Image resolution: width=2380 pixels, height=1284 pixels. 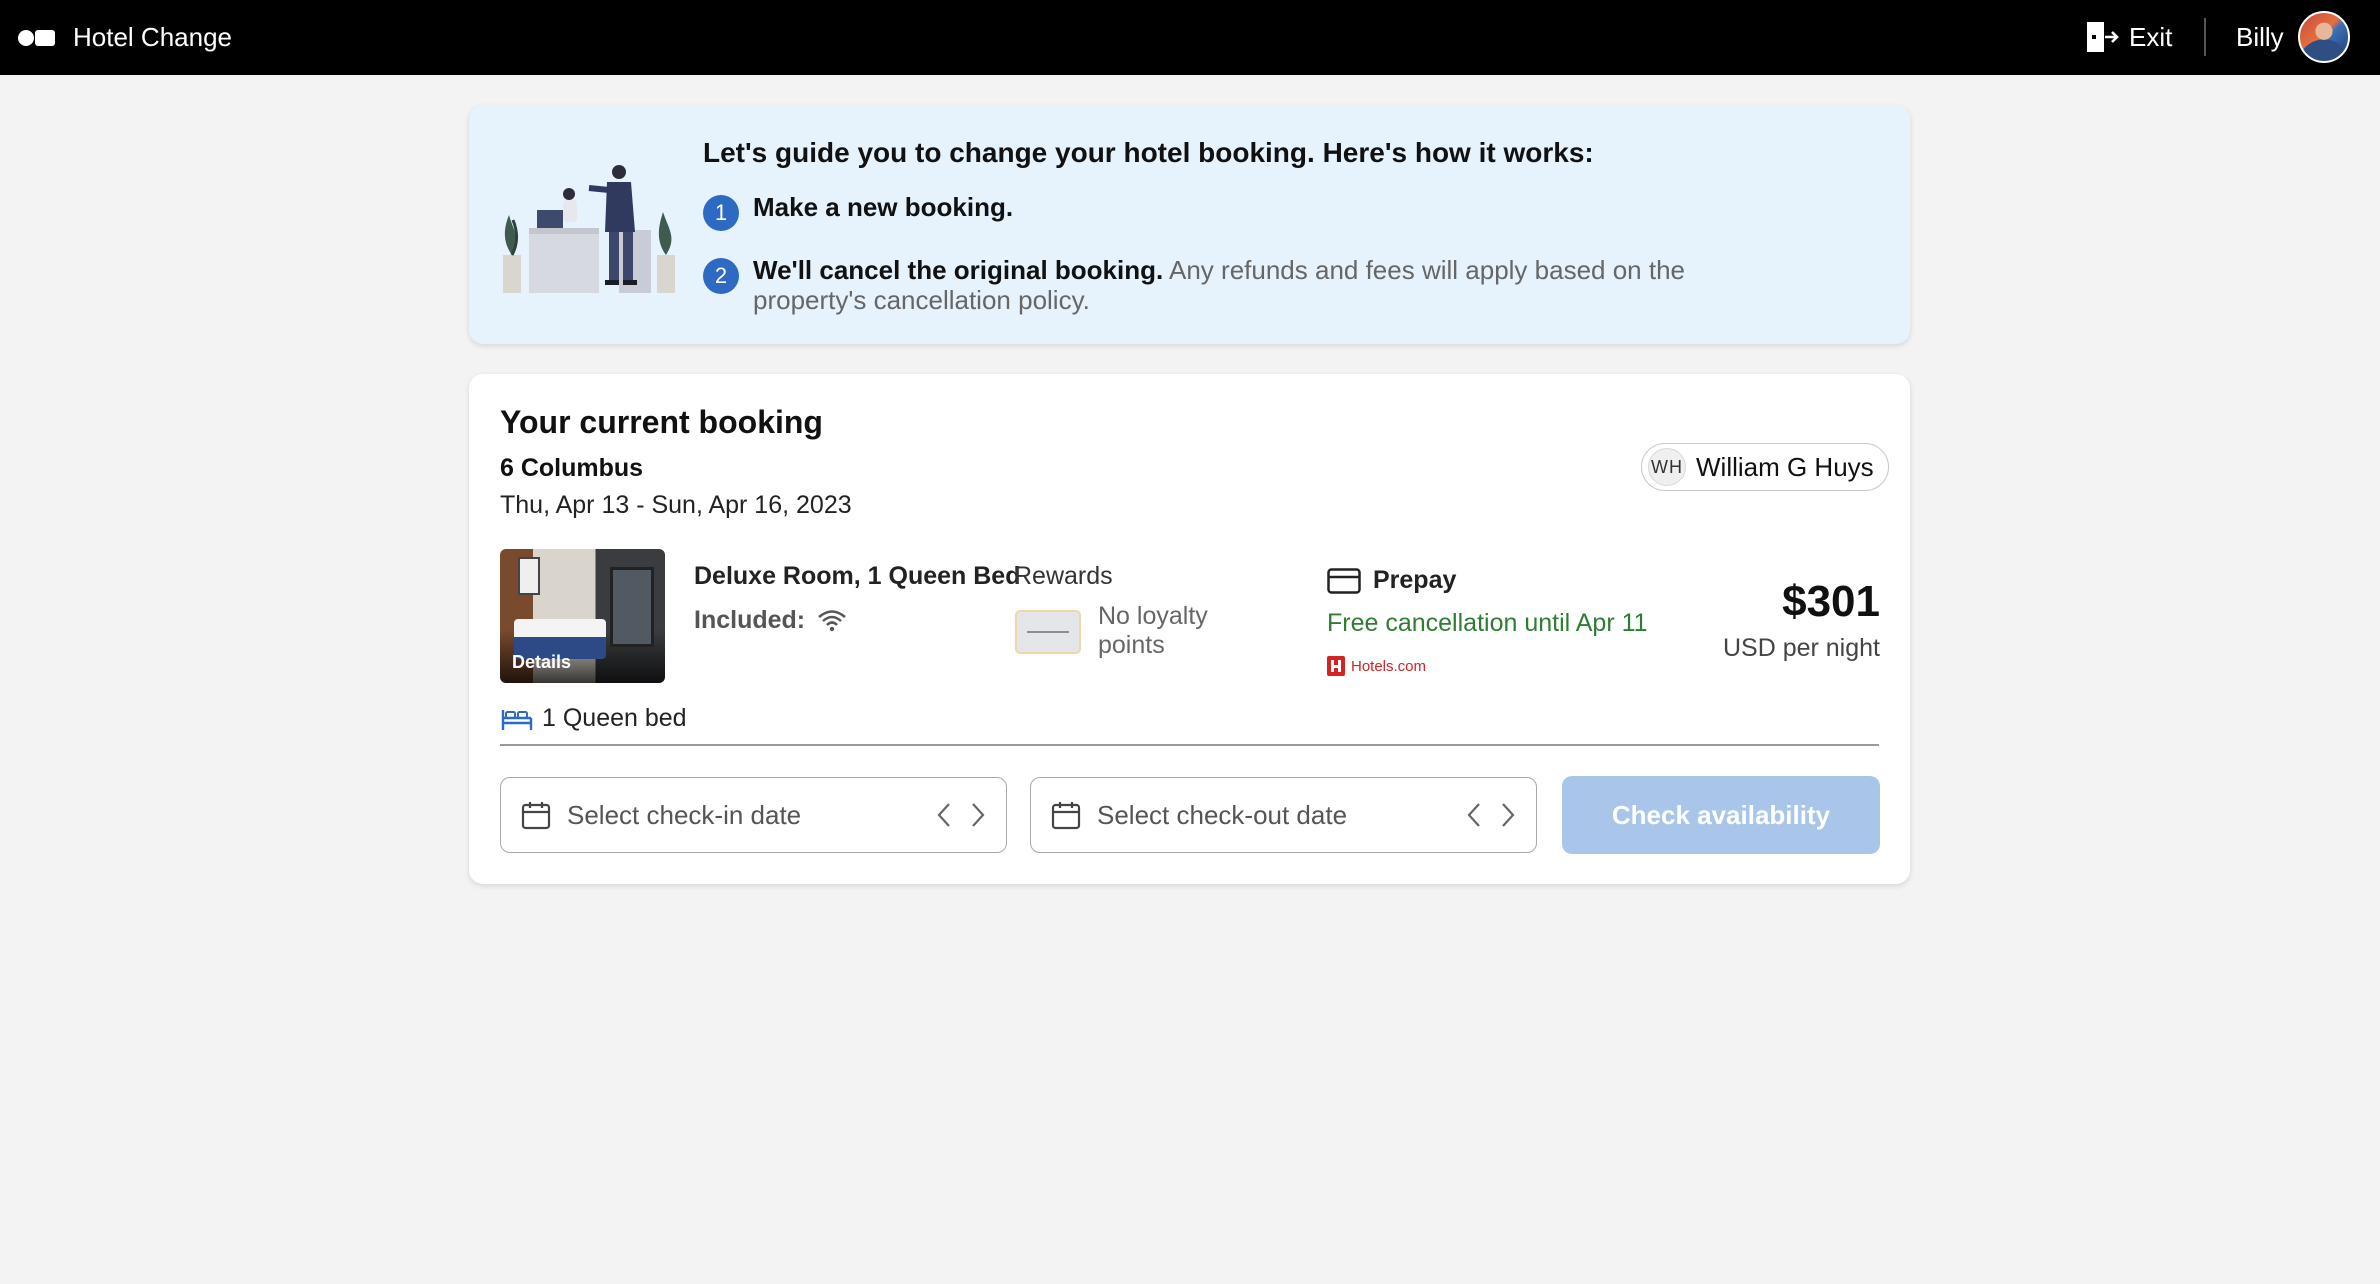 What do you see at coordinates (582, 616) in the screenshot?
I see `room-details-thumbnail: Details` at bounding box center [582, 616].